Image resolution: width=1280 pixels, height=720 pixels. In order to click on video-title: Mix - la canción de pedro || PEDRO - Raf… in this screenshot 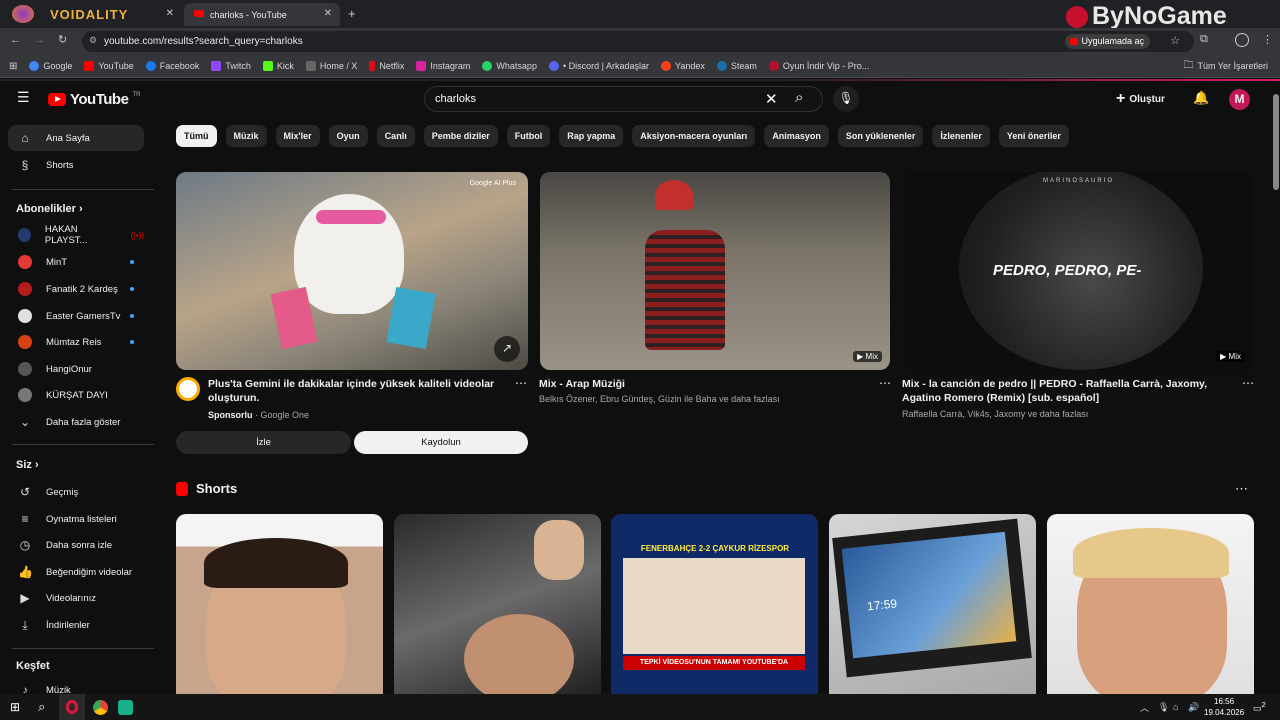, I will do `click(1070, 391)`.